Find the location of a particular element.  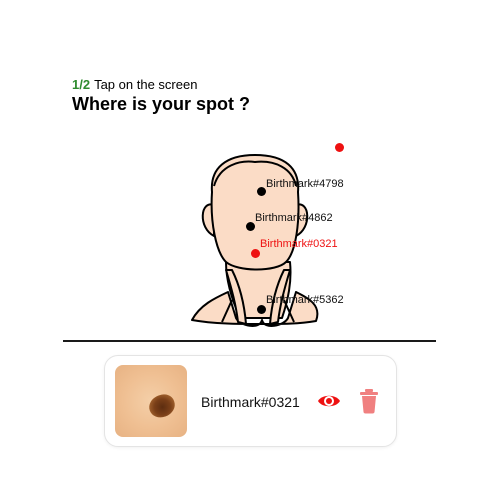

delete-button is located at coordinates (369, 401).